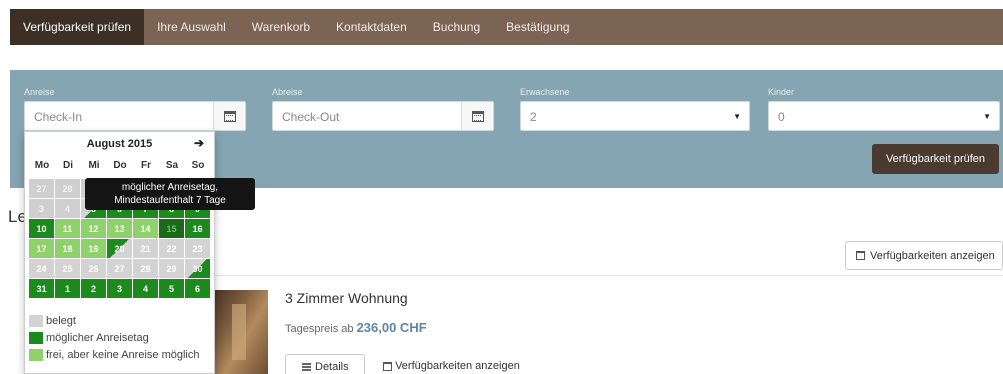 The width and height of the screenshot is (1003, 374). What do you see at coordinates (935, 159) in the screenshot?
I see `check-availability-button: Verfügbarkeit prüfen` at bounding box center [935, 159].